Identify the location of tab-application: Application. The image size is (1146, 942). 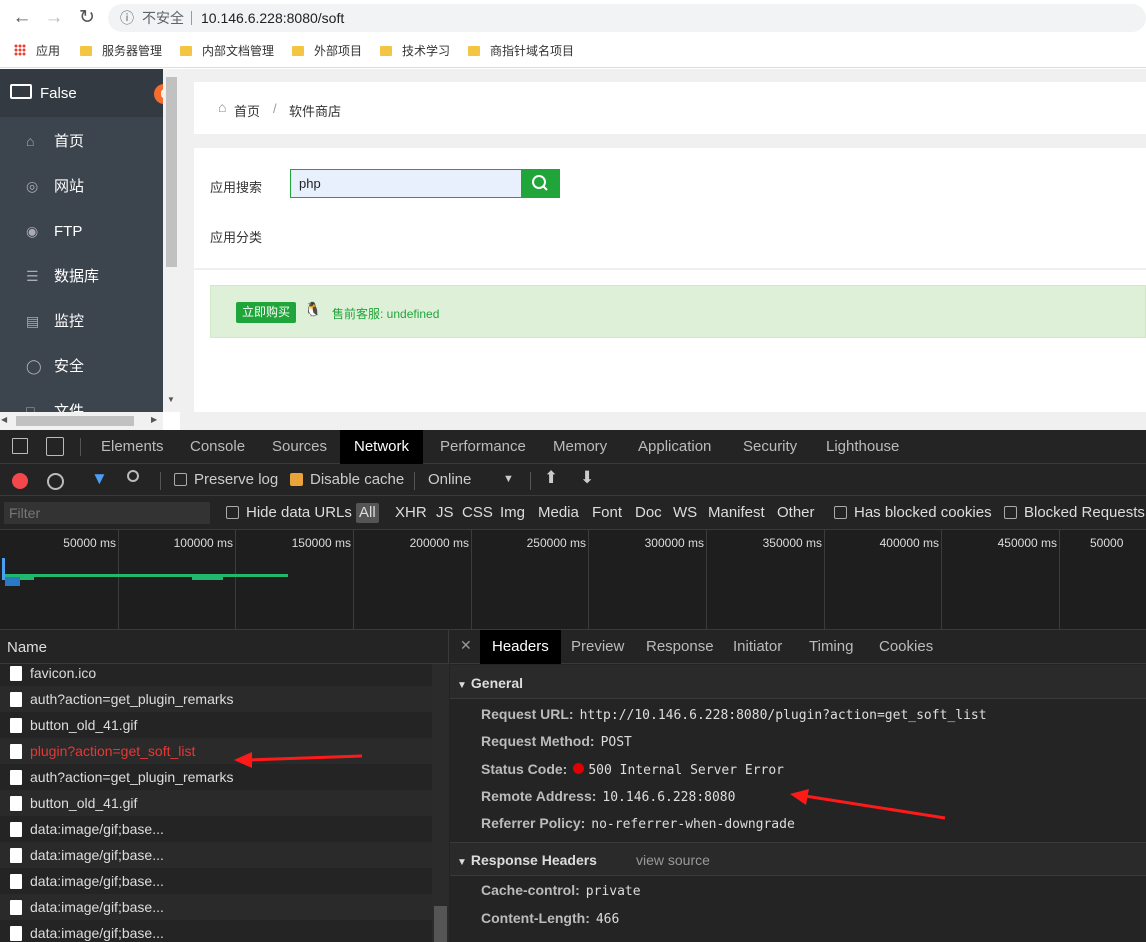
(674, 447).